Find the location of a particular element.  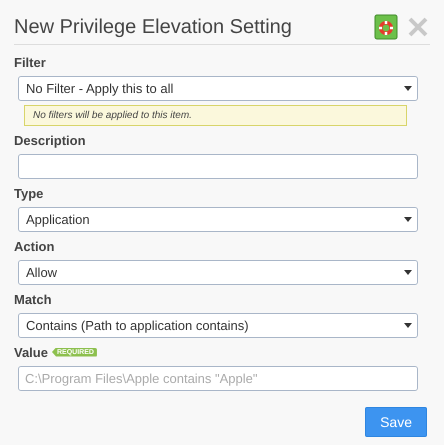

dropdown: Application is located at coordinates (218, 219).